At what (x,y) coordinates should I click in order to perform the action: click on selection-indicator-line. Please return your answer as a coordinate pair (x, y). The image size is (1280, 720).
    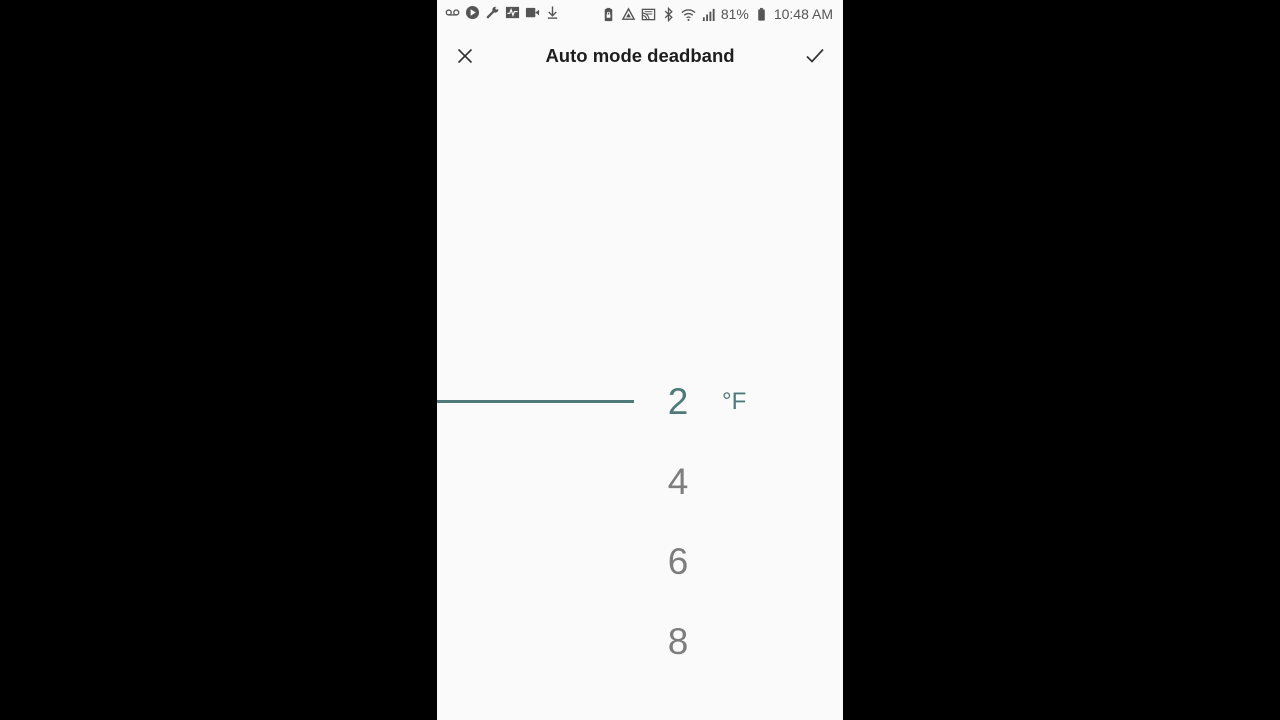
    Looking at the image, I should click on (535, 401).